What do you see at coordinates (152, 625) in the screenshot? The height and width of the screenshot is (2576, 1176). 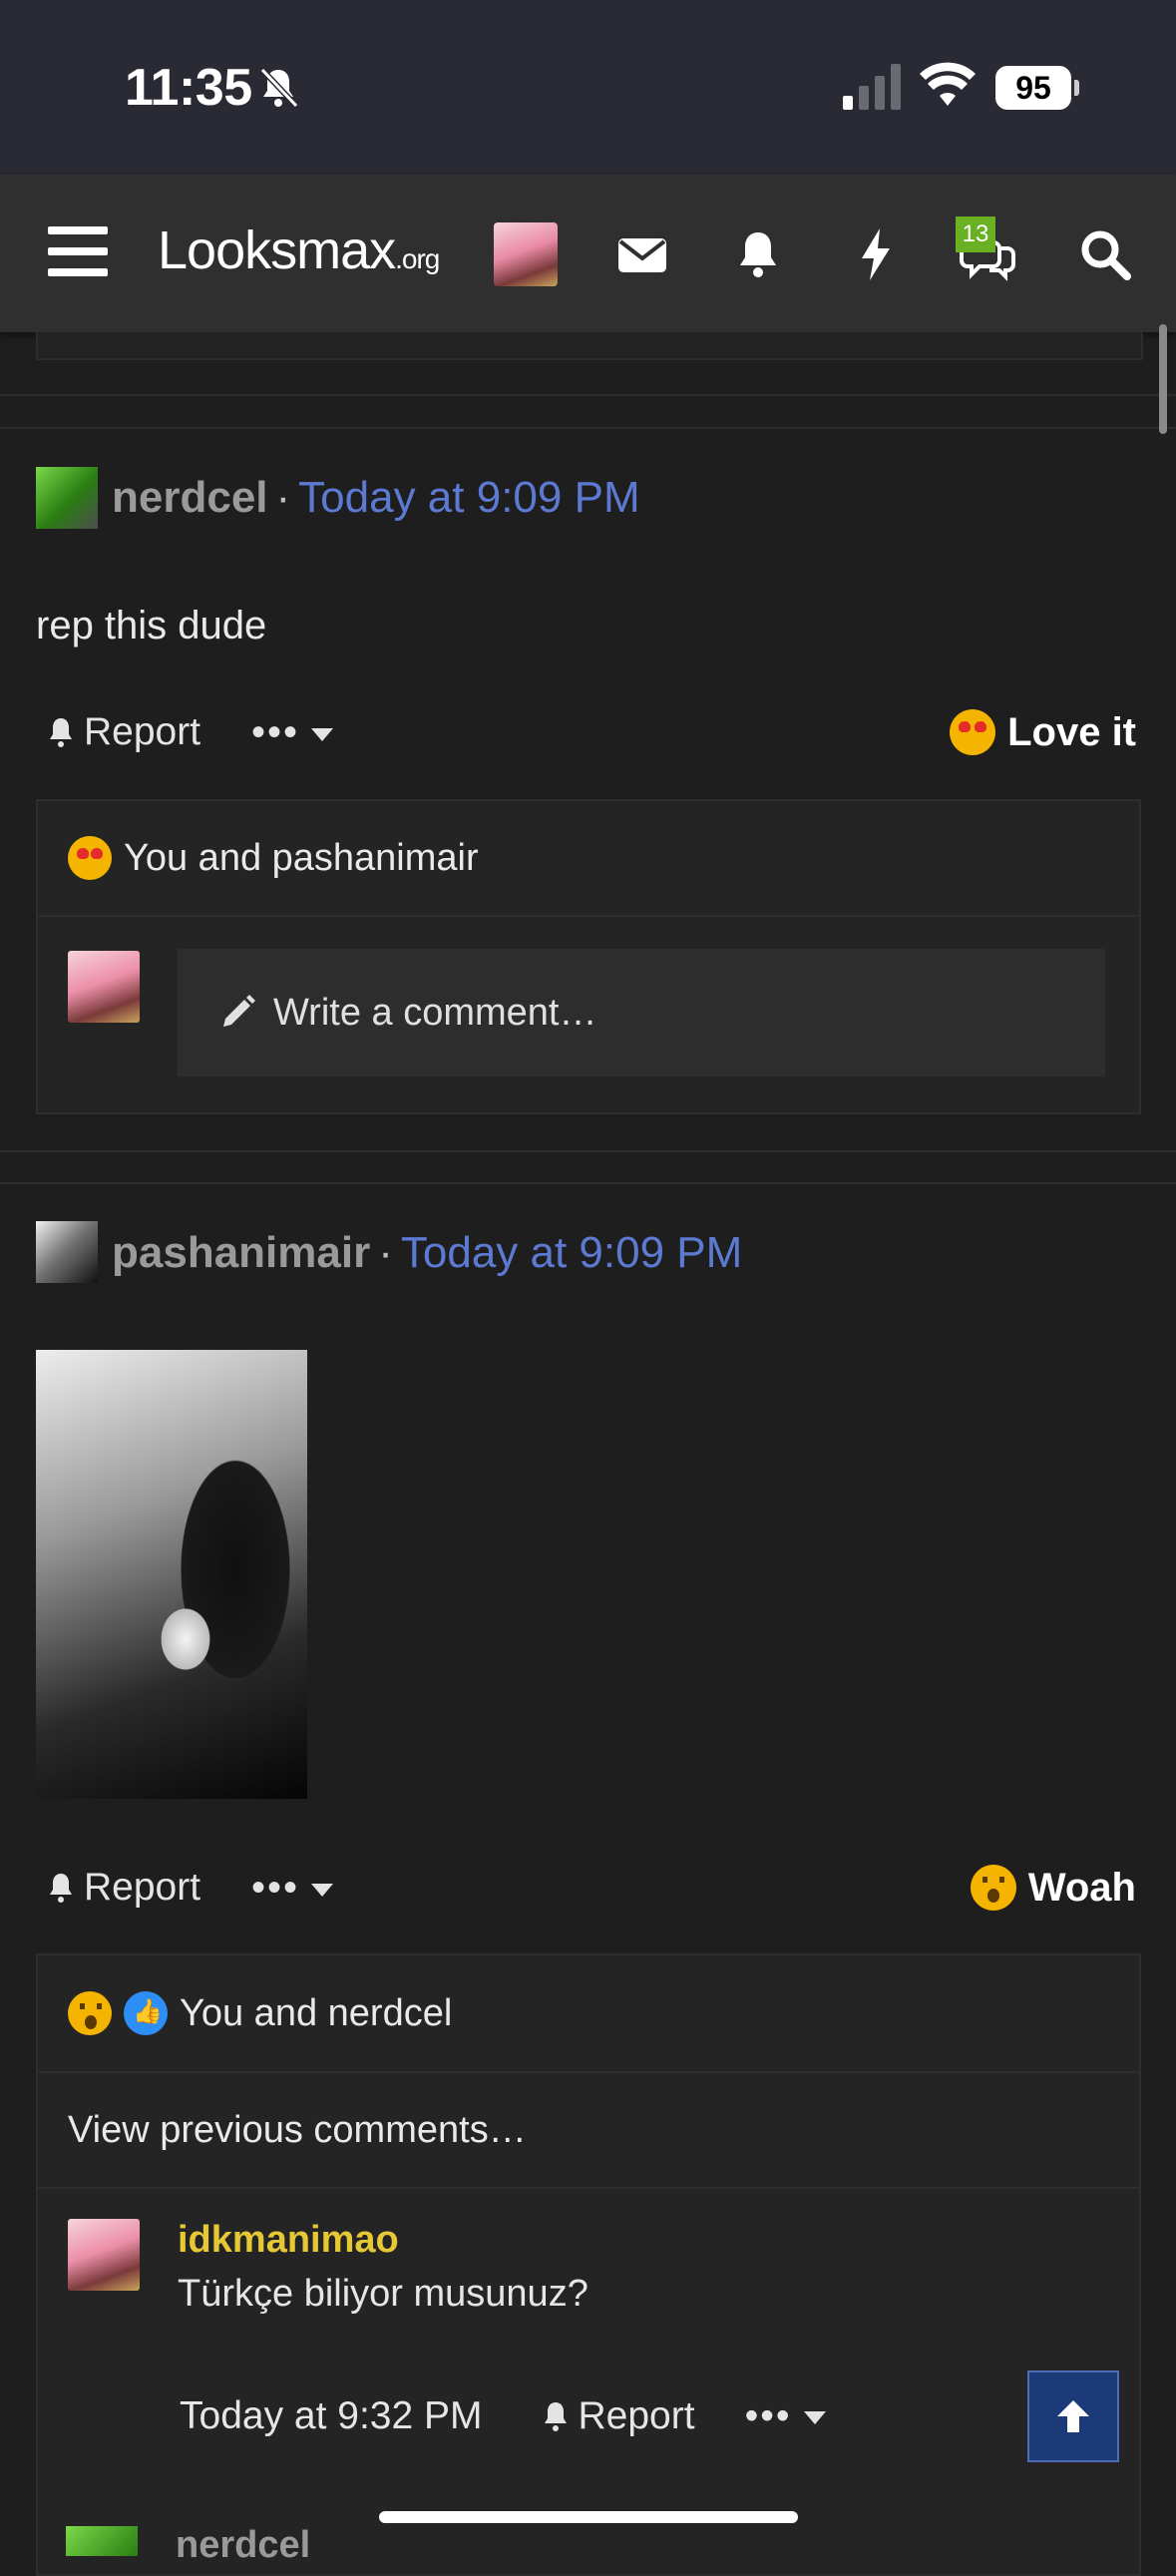 I see `post-text: rep this dude` at bounding box center [152, 625].